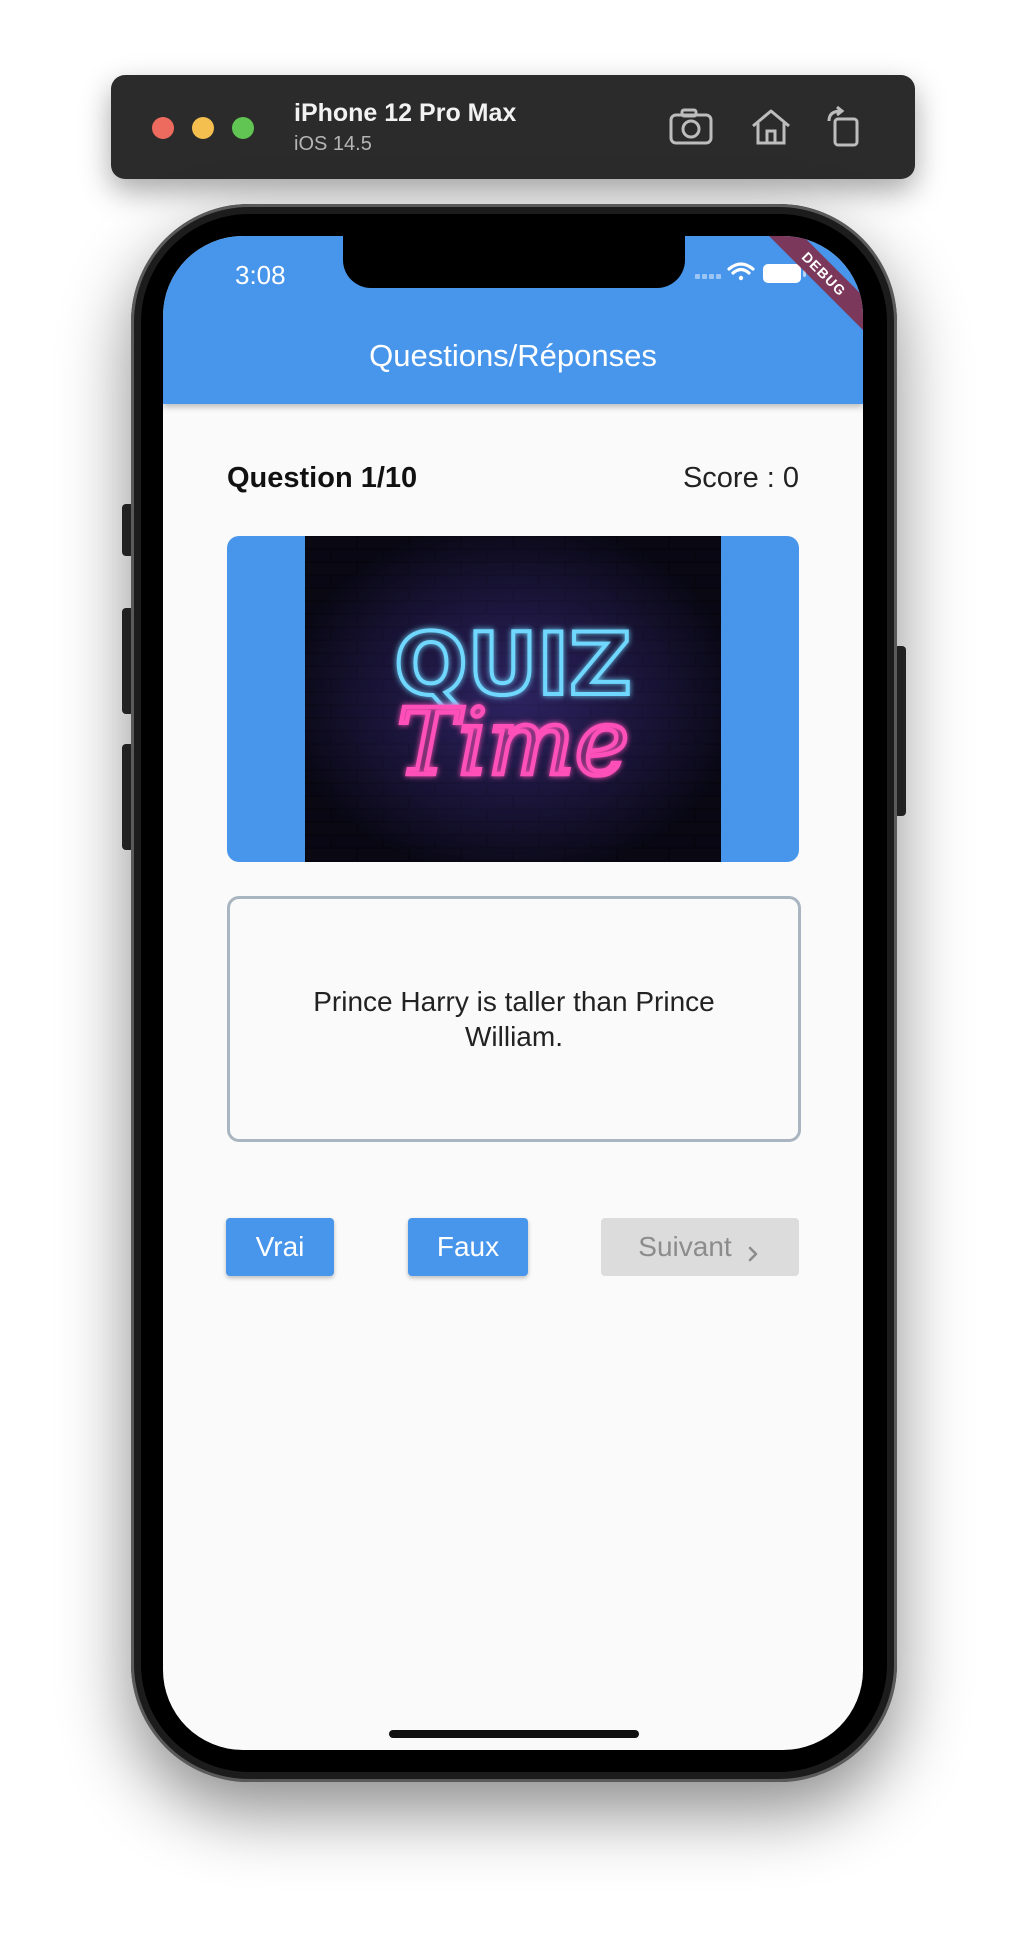 The width and height of the screenshot is (1026, 1934). I want to click on image-text-time: Time, so click(513, 742).